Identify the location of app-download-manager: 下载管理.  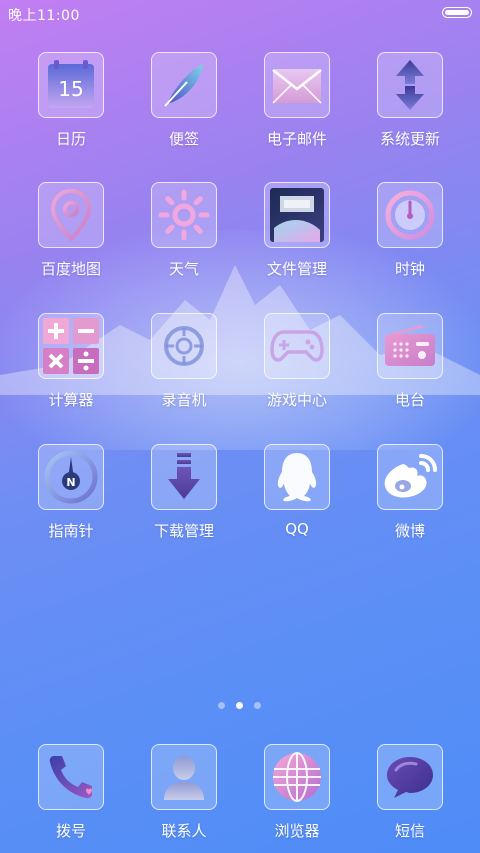
(184, 492).